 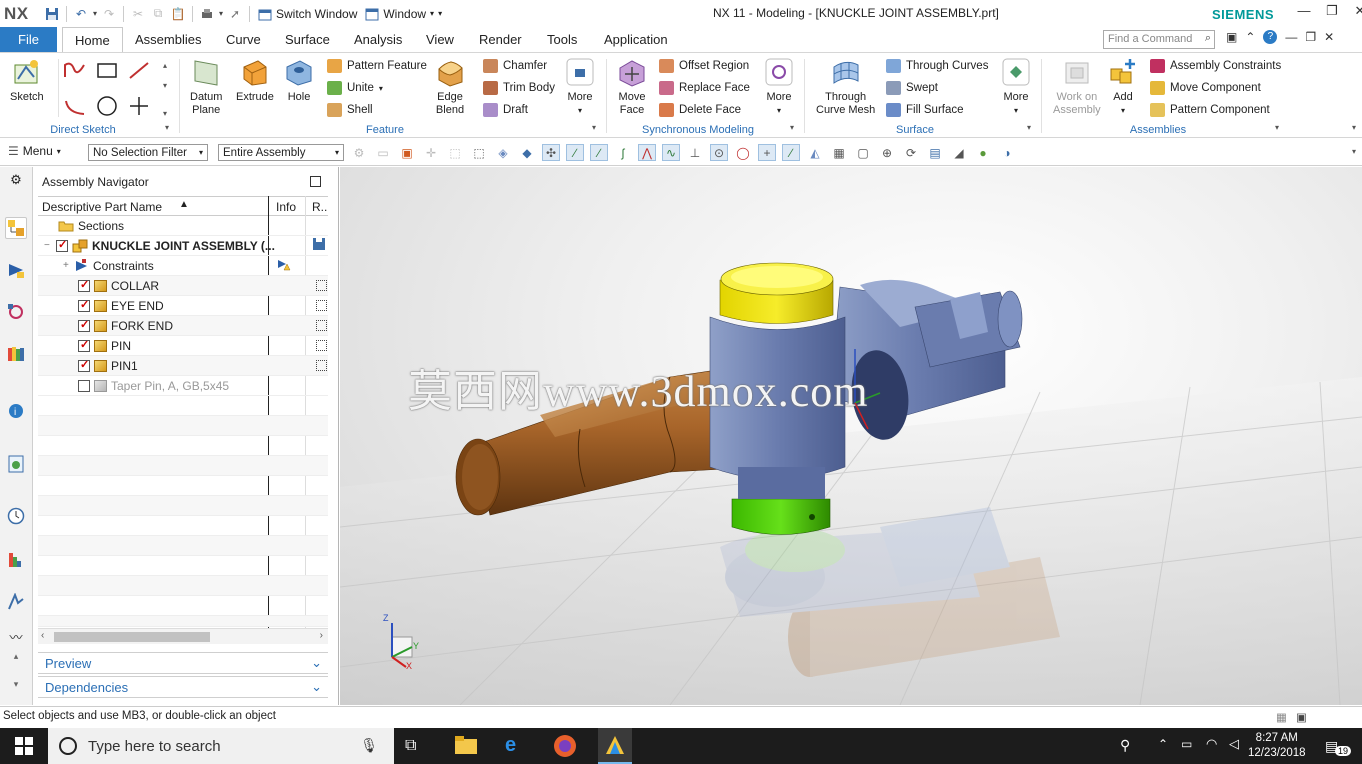 I want to click on gallery-down-icon: ▾, so click(x=165, y=85).